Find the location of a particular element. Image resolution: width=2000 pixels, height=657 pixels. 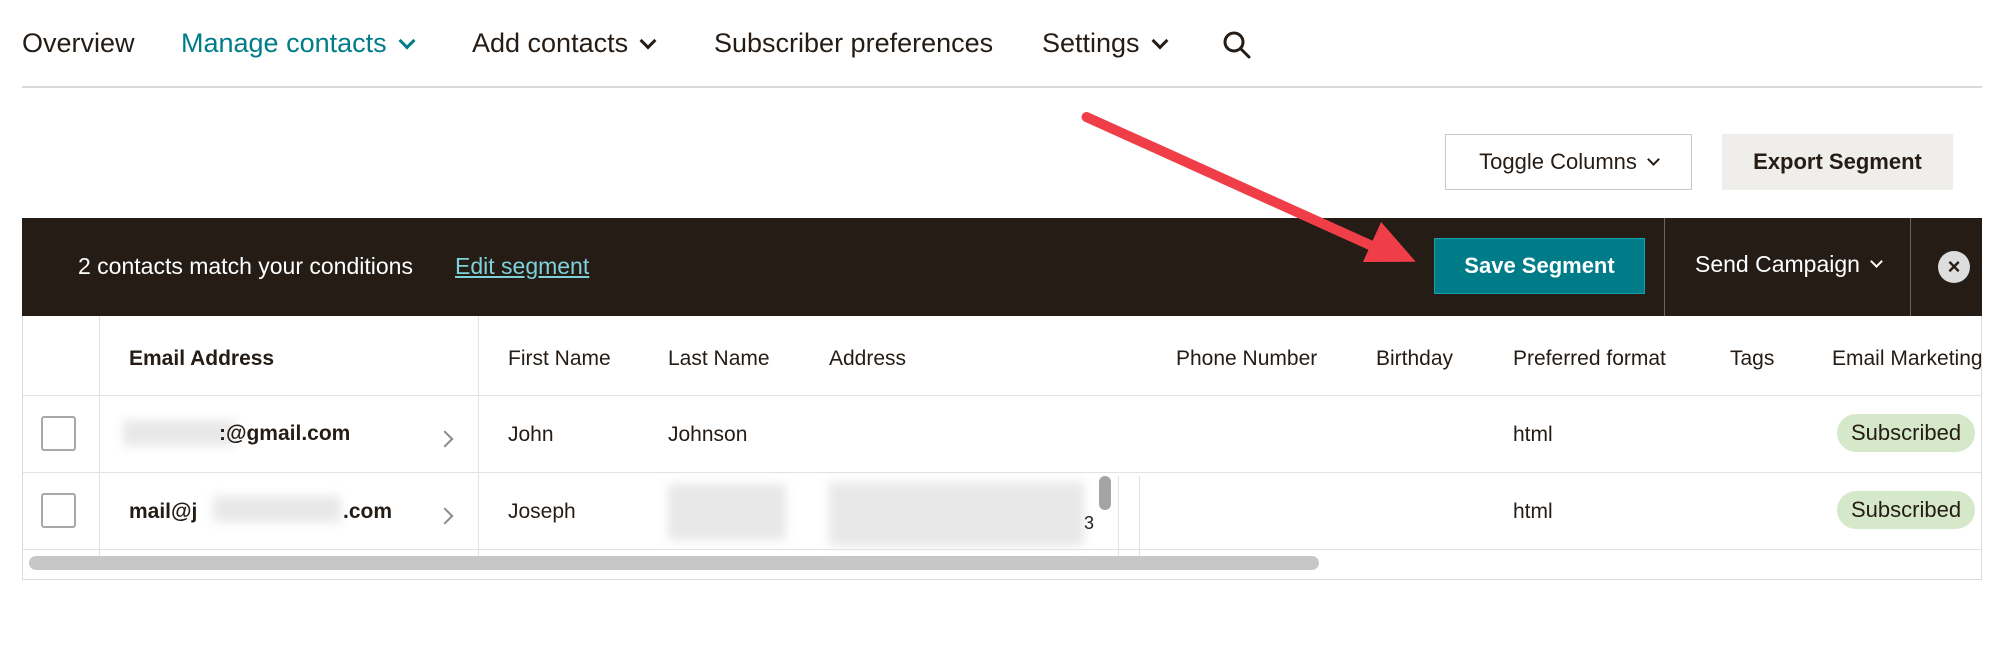

nav-overview-label: Overview is located at coordinates (78, 43).